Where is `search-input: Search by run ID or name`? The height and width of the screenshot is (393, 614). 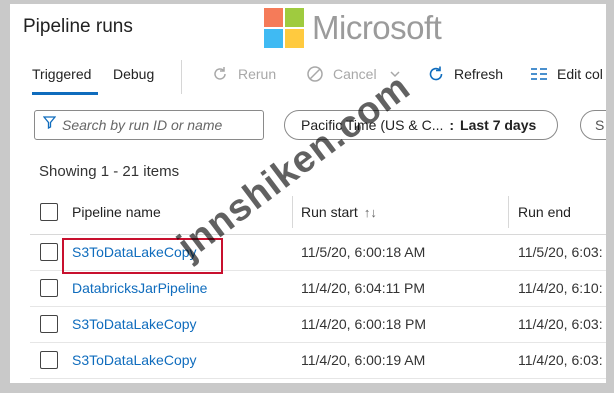
search-input: Search by run ID or name is located at coordinates (149, 125).